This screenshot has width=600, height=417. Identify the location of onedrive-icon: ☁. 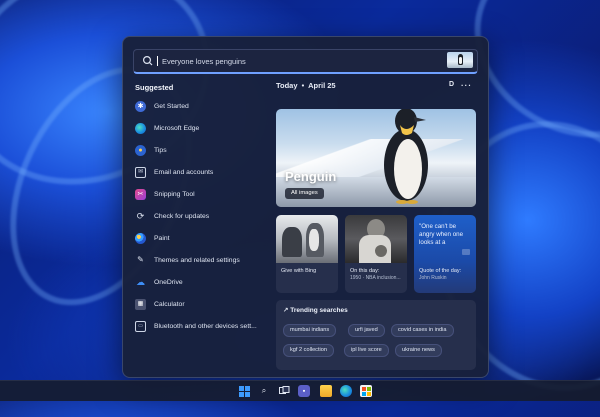
(140, 281).